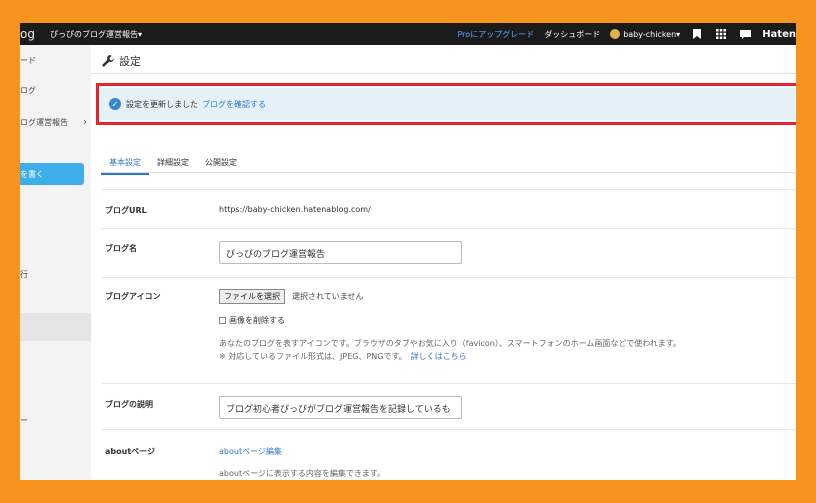 Image resolution: width=816 pixels, height=503 pixels. What do you see at coordinates (52, 174) in the screenshot?
I see `write-article-button: を書く` at bounding box center [52, 174].